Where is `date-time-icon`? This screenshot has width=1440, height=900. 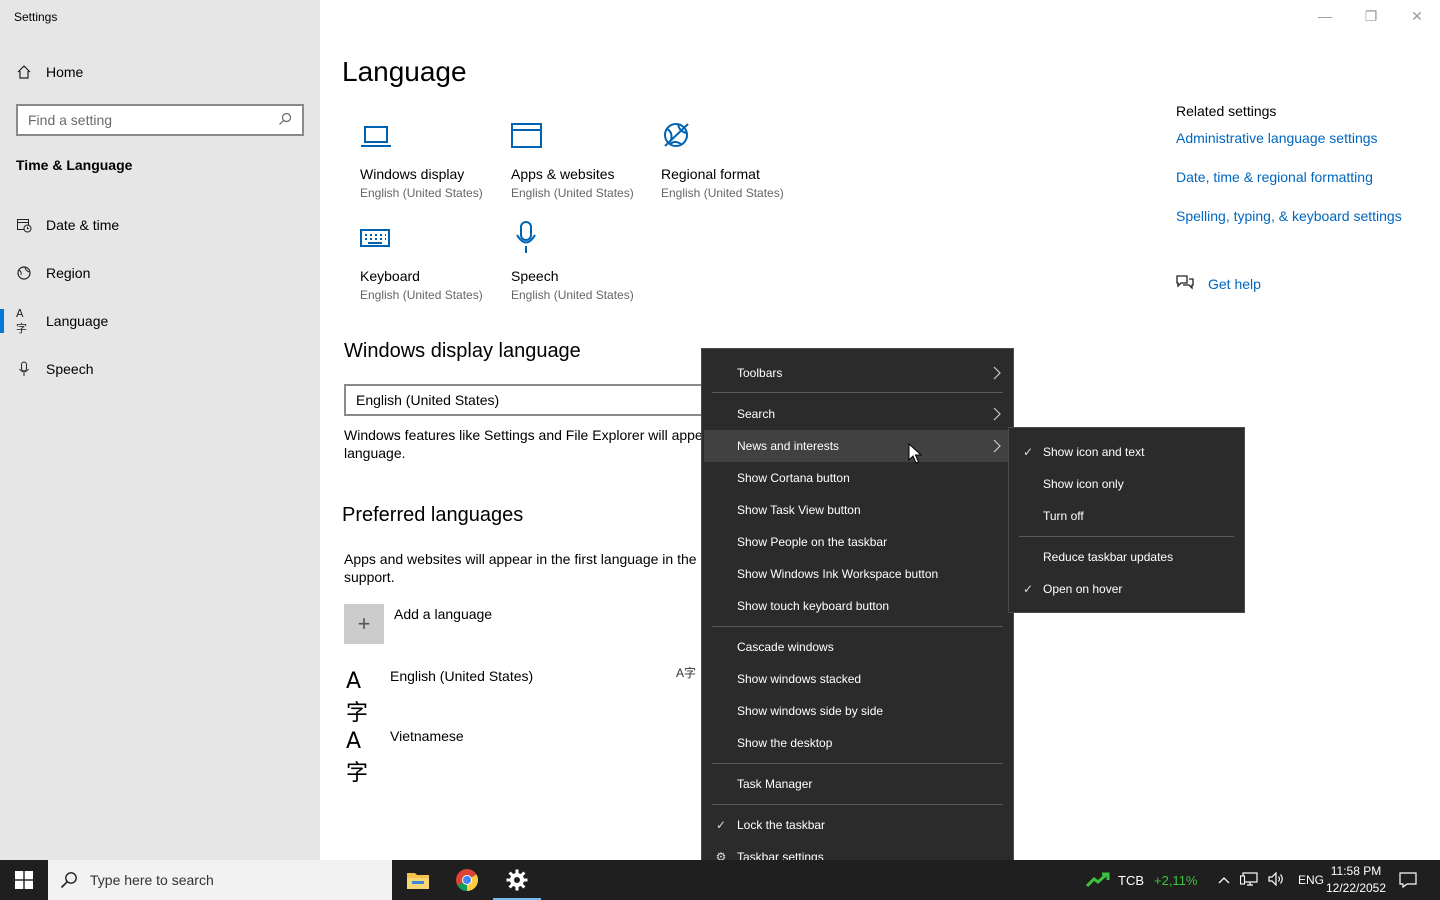
date-time-icon is located at coordinates (24, 225).